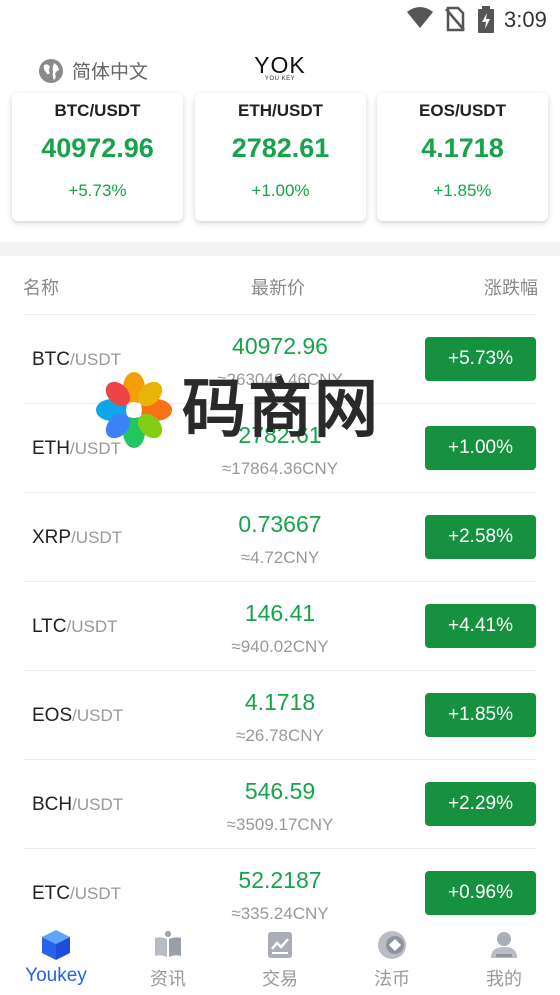 The width and height of the screenshot is (560, 995). I want to click on logo-text: YOK, so click(280, 65).